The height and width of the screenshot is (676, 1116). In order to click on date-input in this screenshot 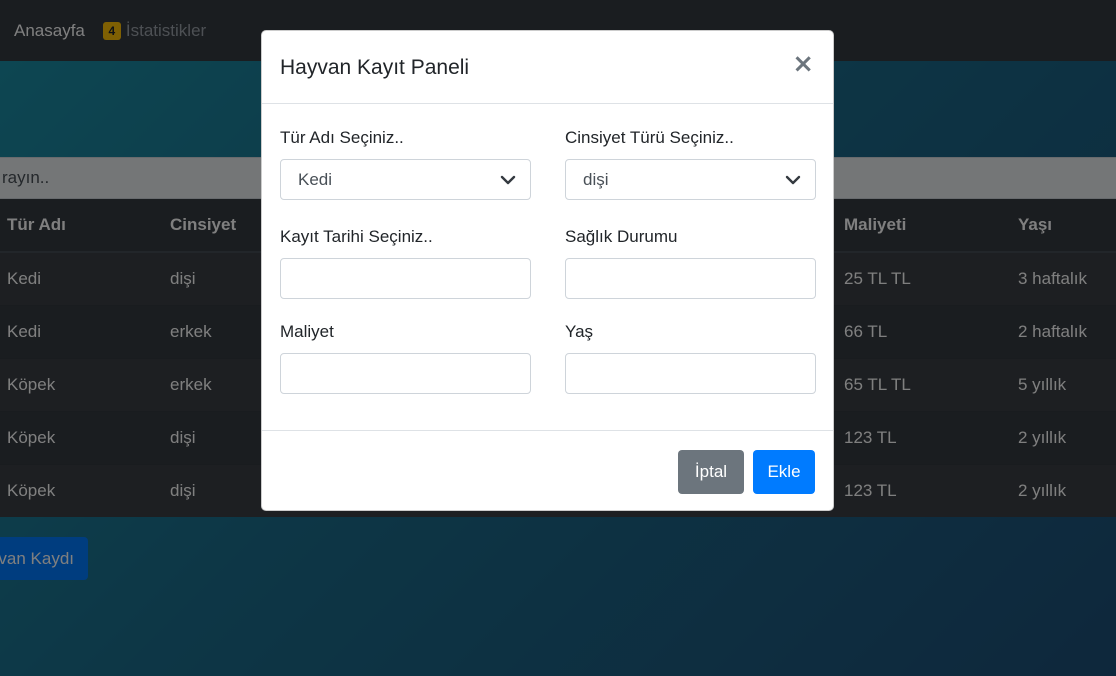, I will do `click(405, 278)`.